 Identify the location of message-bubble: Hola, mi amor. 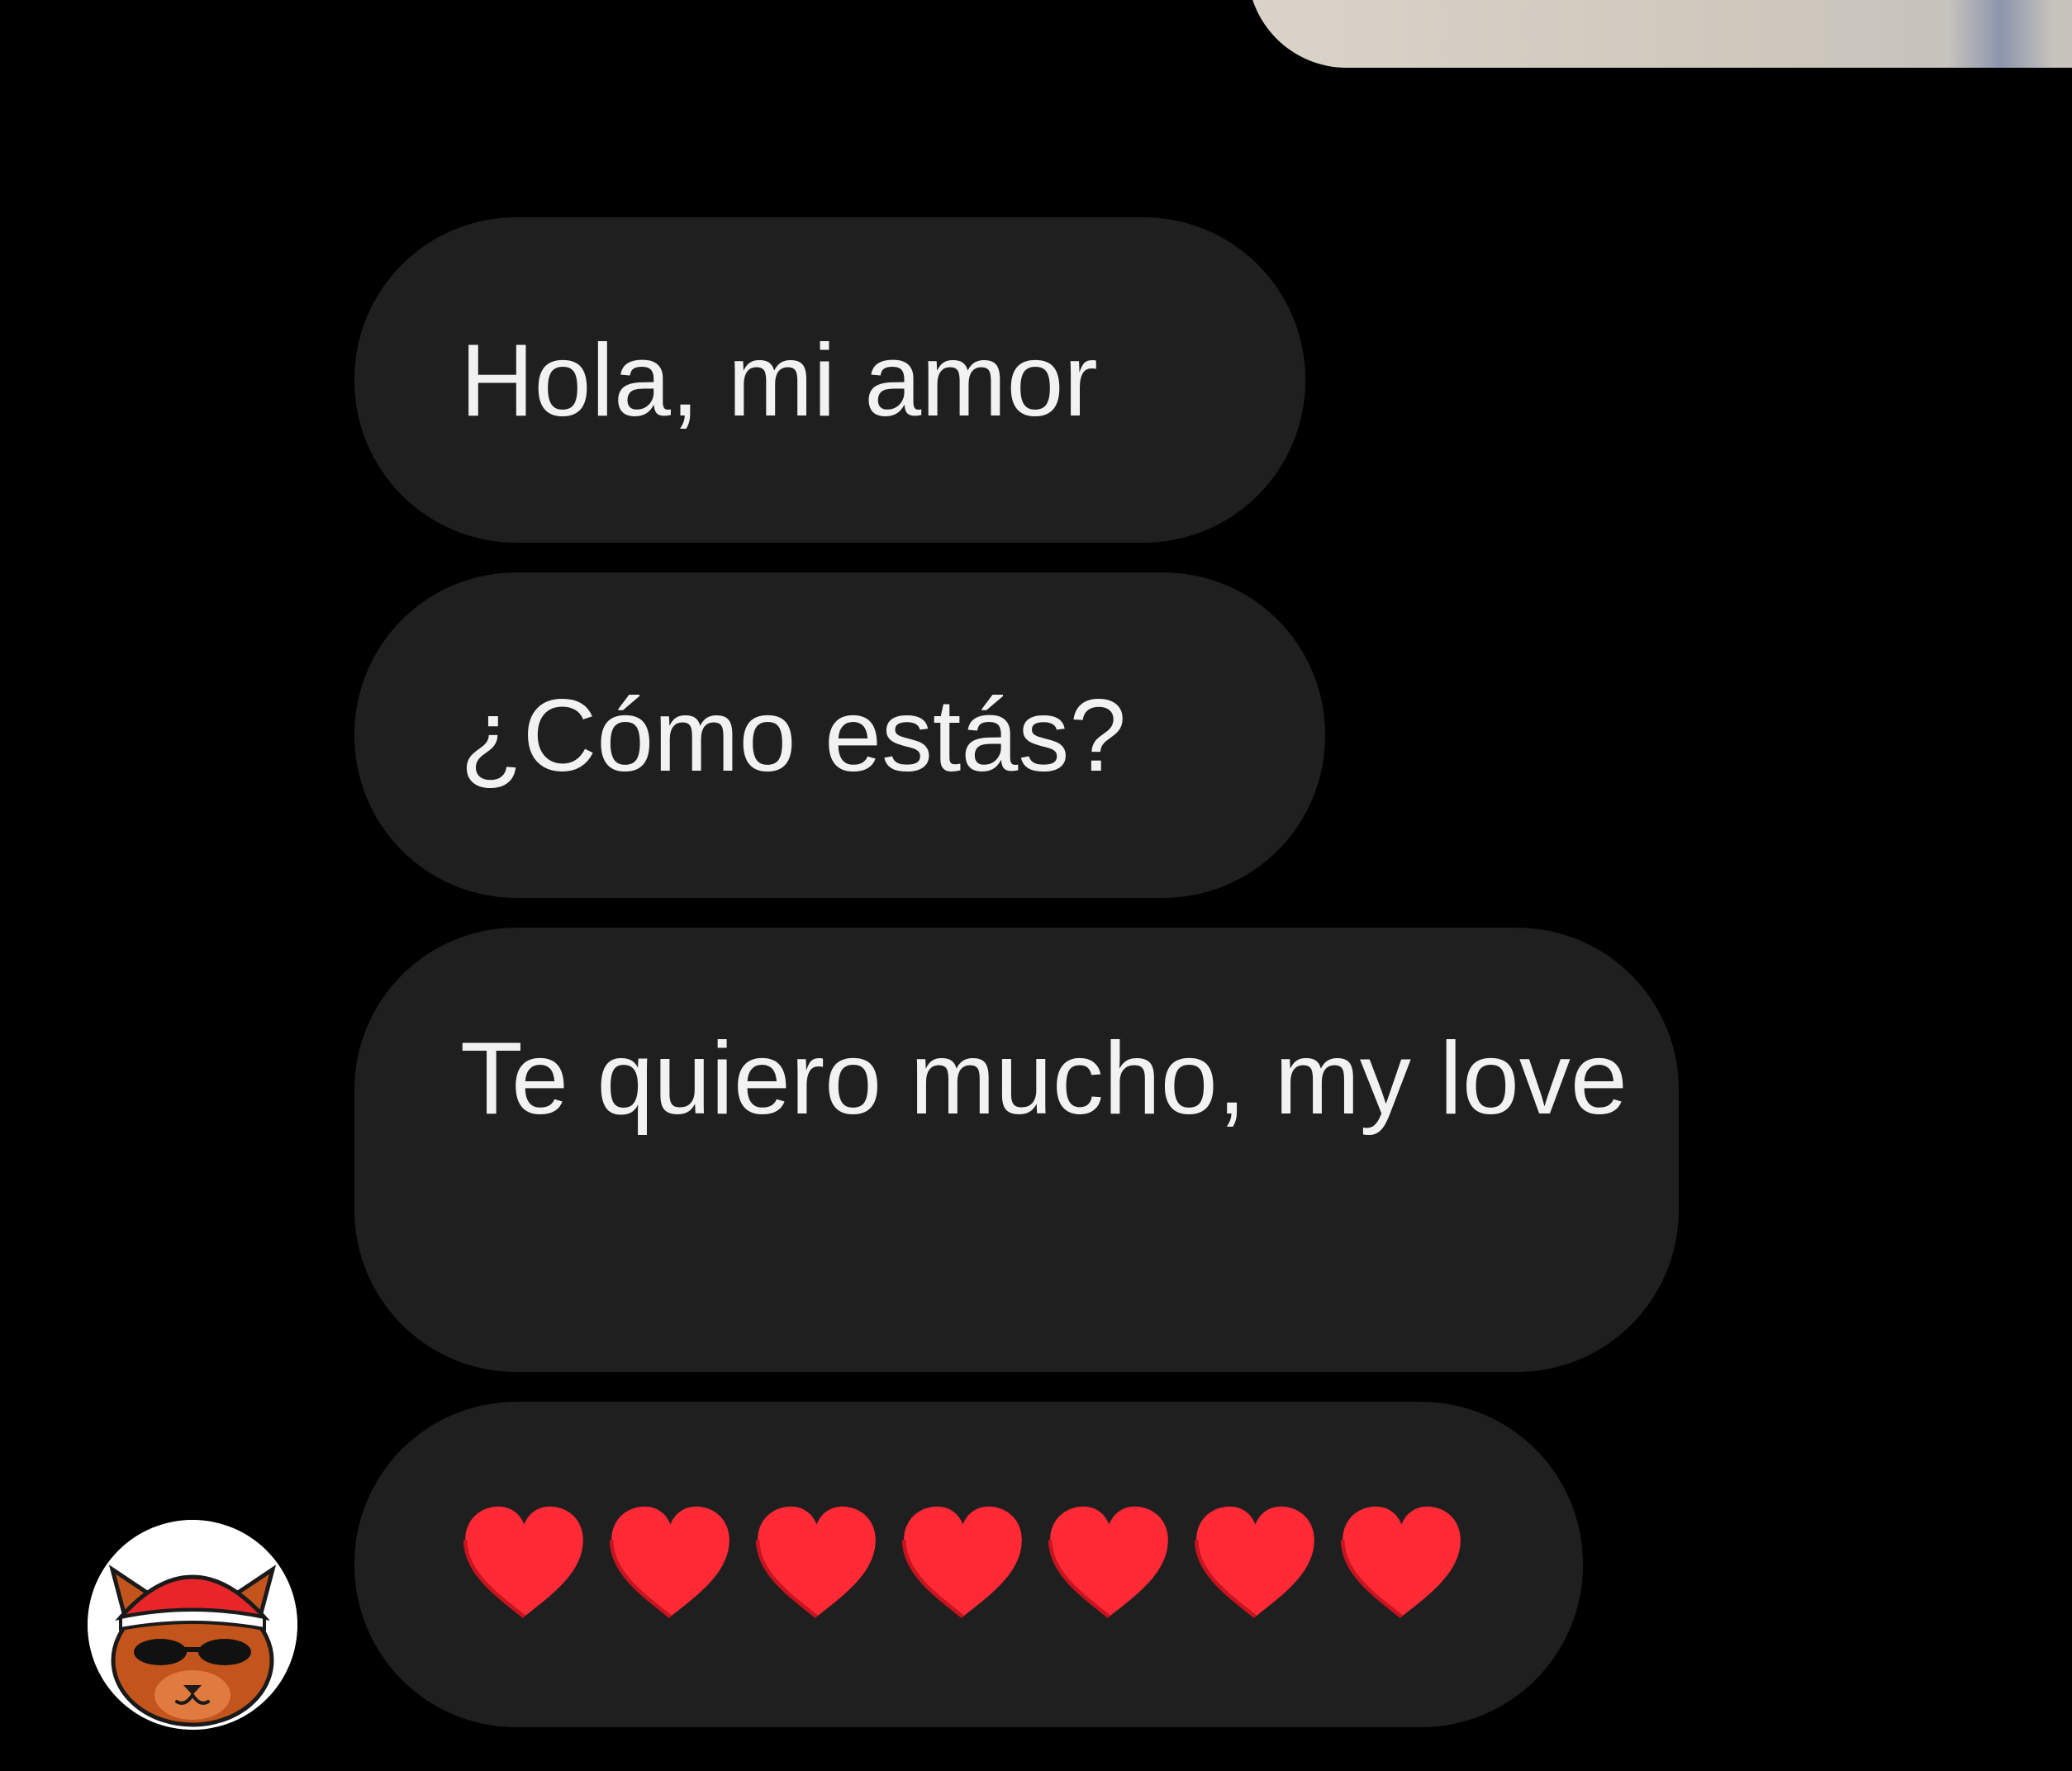
(829, 380).